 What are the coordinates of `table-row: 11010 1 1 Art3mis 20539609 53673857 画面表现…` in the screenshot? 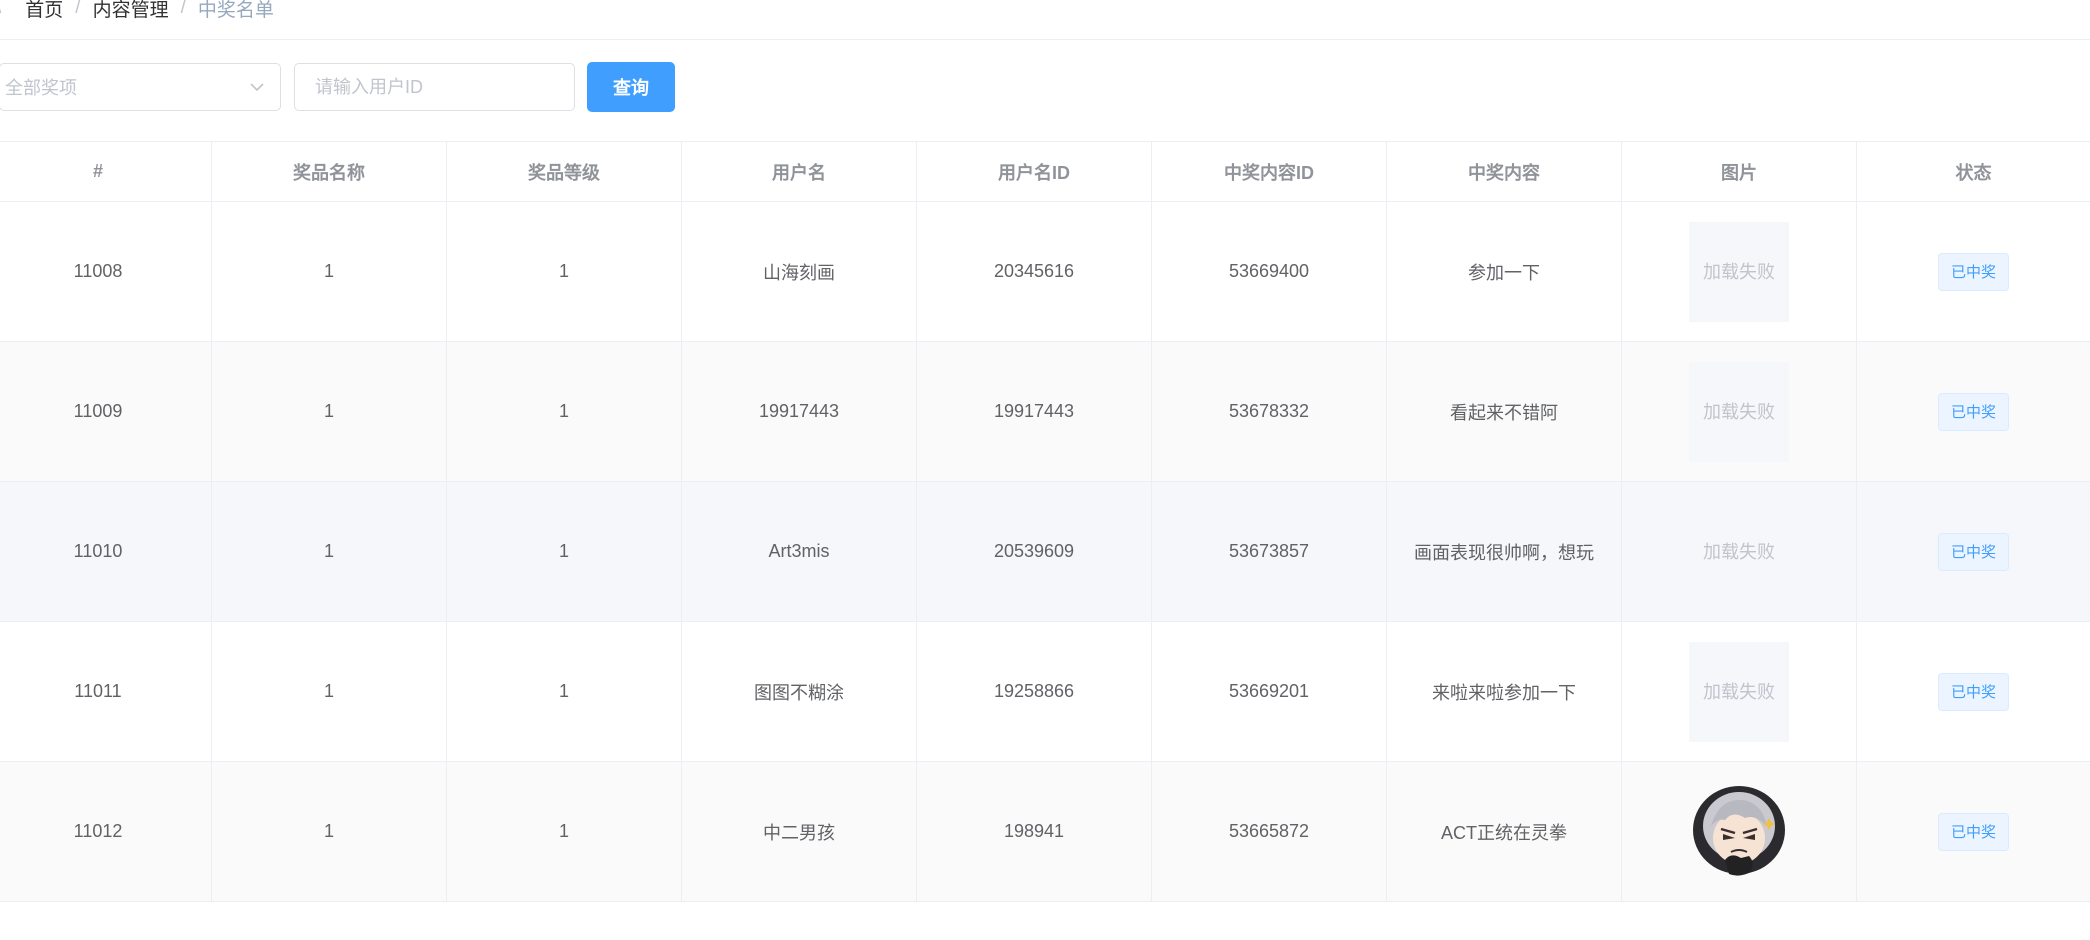 It's located at (1045, 552).